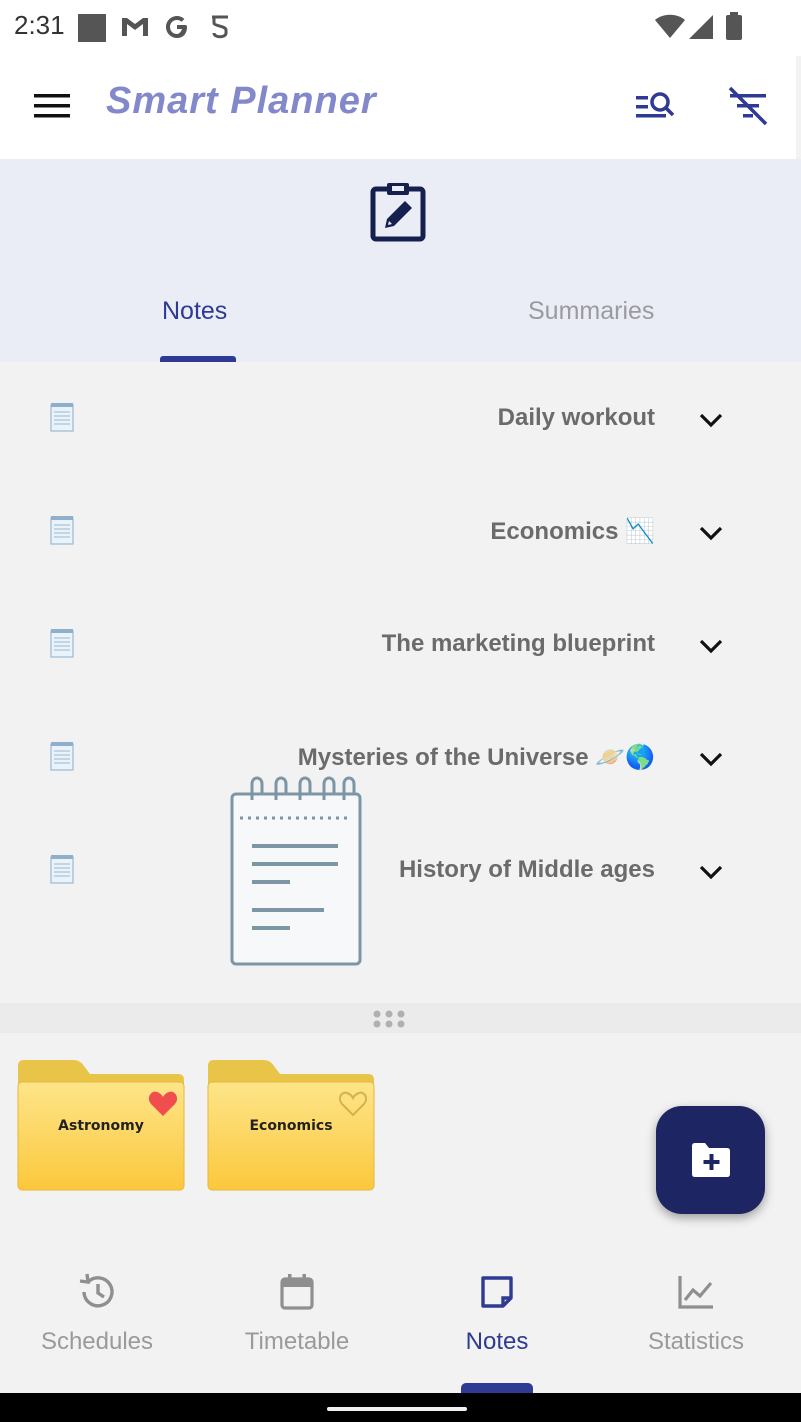 This screenshot has height=1422, width=801. What do you see at coordinates (163, 1104) in the screenshot?
I see `heart-filled-icon` at bounding box center [163, 1104].